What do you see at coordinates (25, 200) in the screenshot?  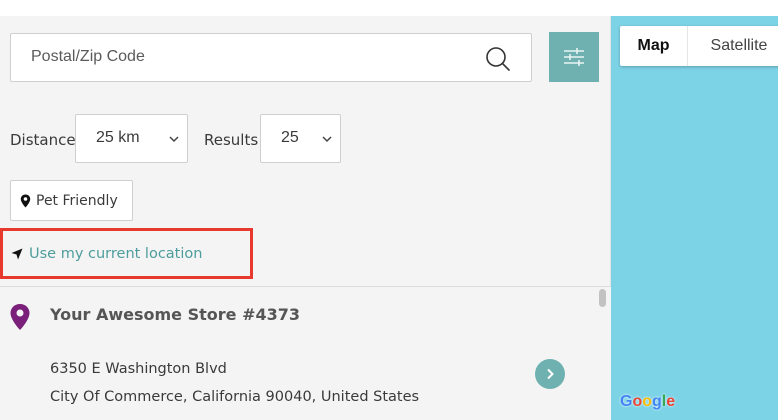 I see `map-pin-icon` at bounding box center [25, 200].